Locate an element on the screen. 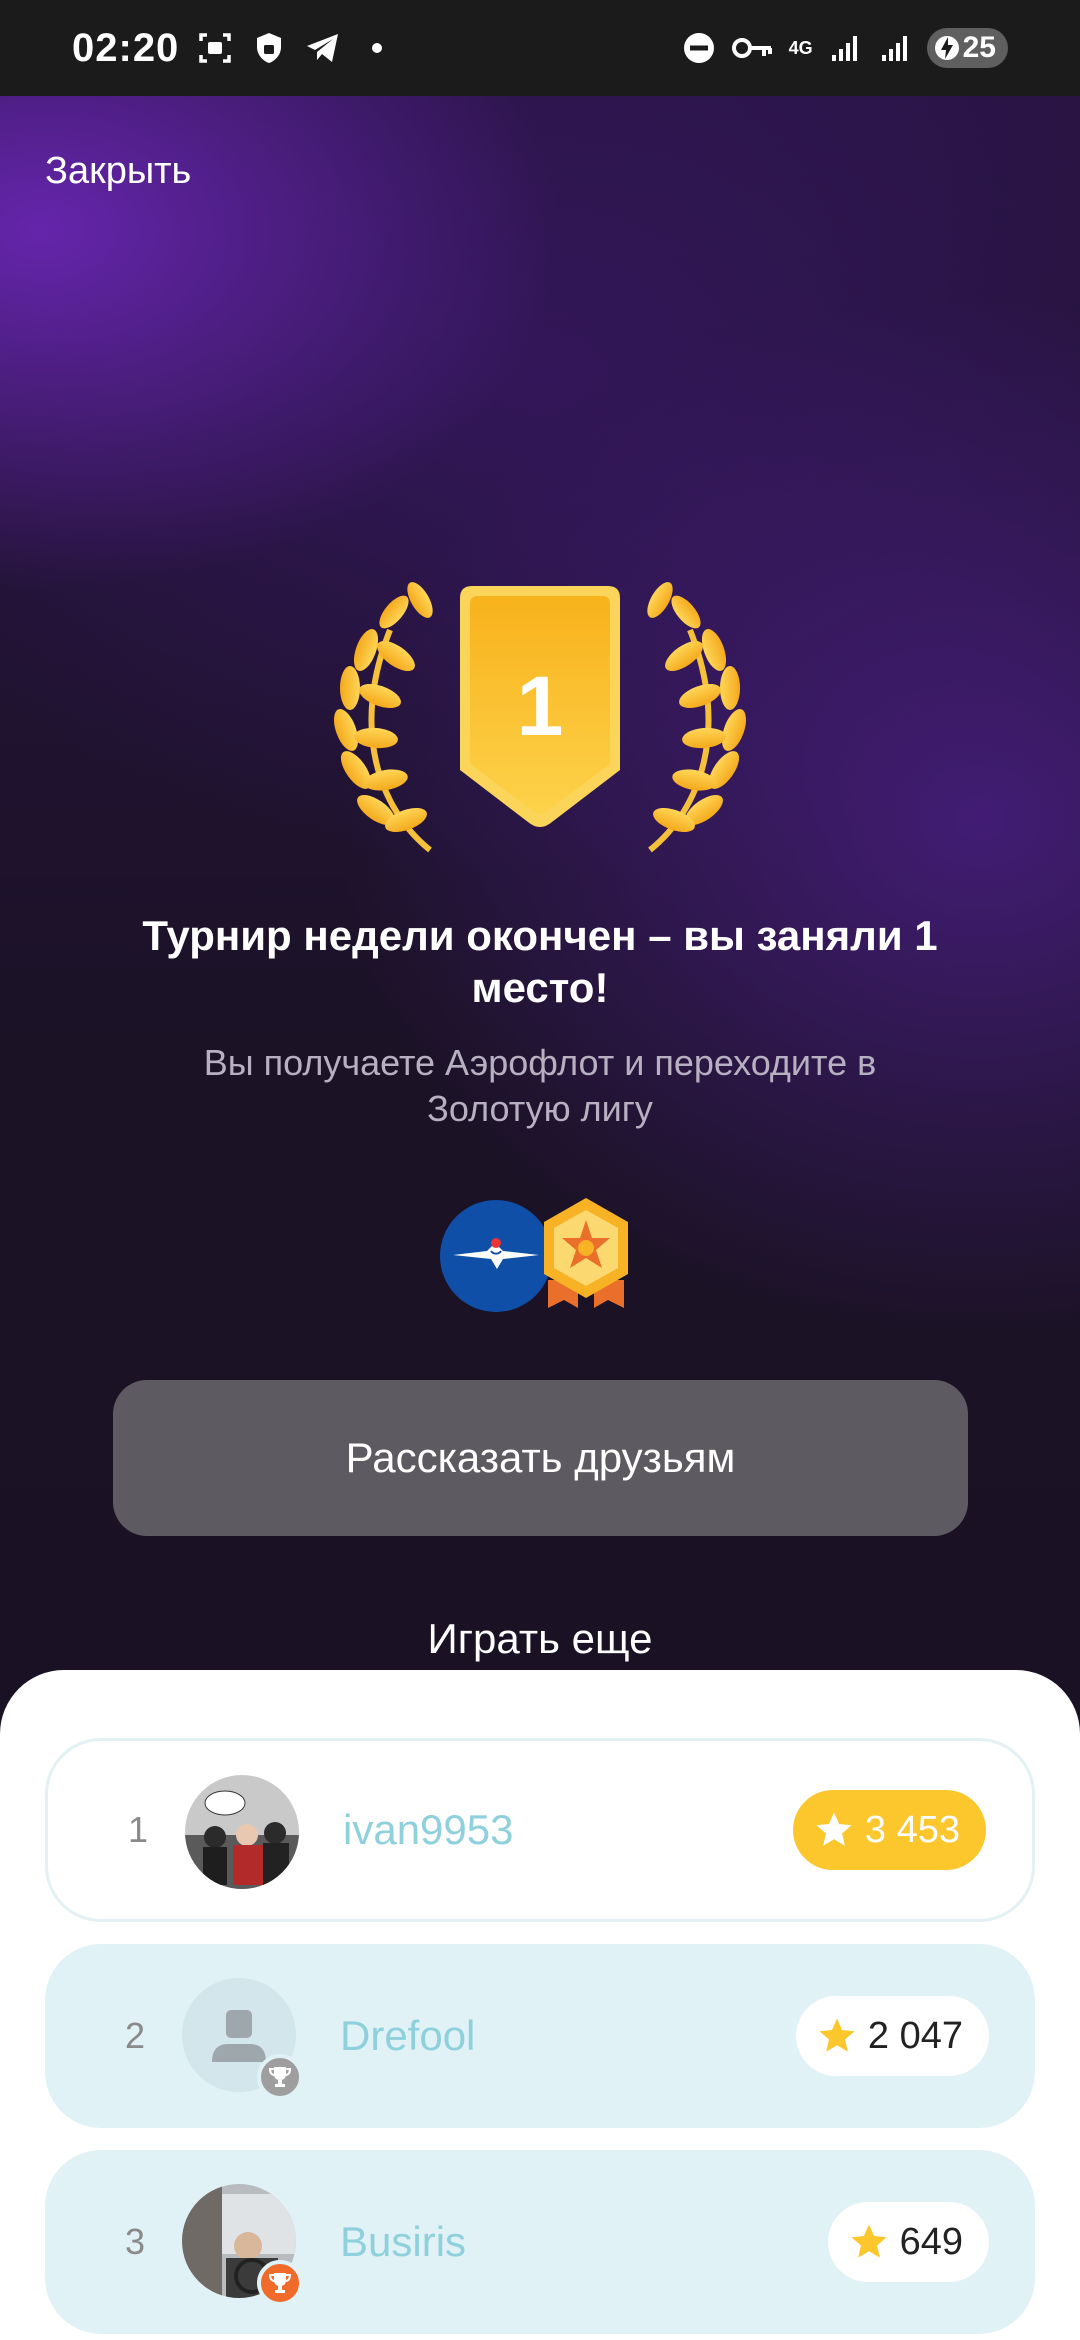 This screenshot has height=2340, width=1080. score-badge: 2 047 is located at coordinates (892, 2036).